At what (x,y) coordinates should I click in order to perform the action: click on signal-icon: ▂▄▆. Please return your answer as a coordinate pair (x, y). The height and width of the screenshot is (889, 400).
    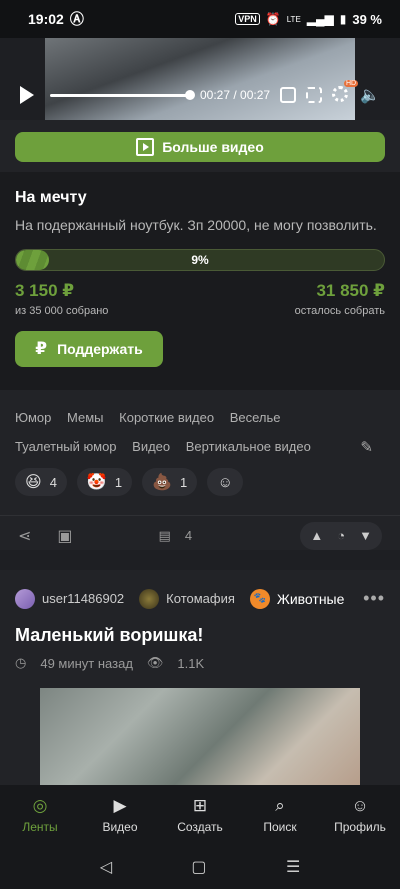
    Looking at the image, I should click on (320, 19).